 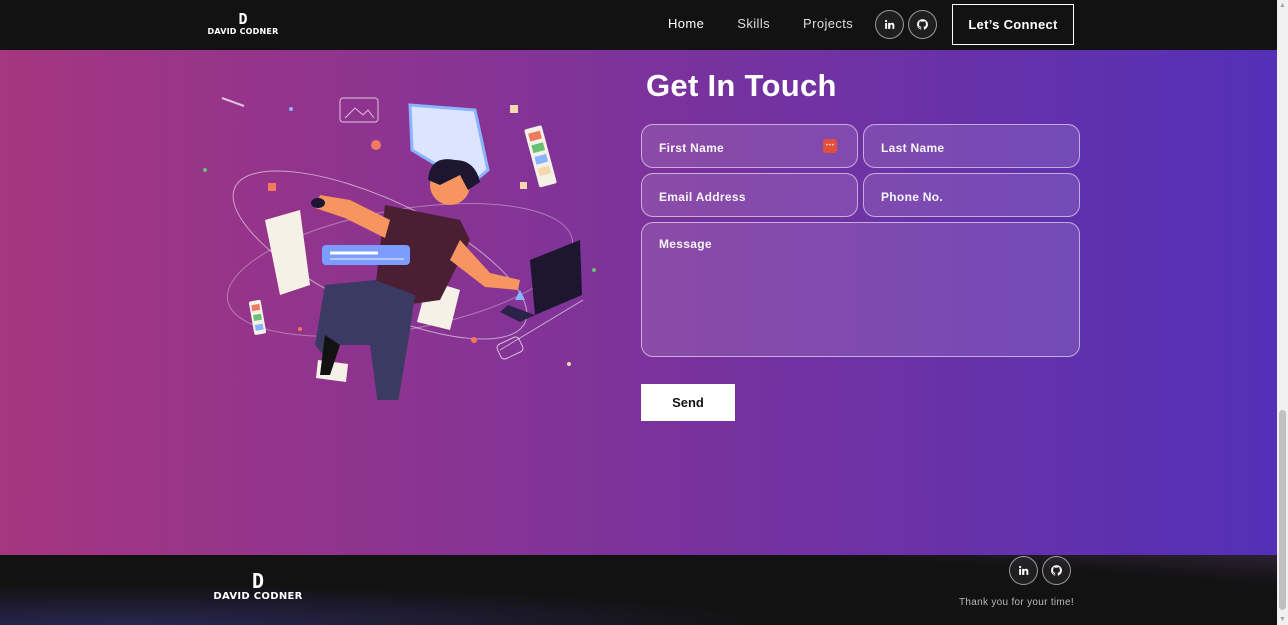 I want to click on email-placeholder: Email Address, so click(x=702, y=197).